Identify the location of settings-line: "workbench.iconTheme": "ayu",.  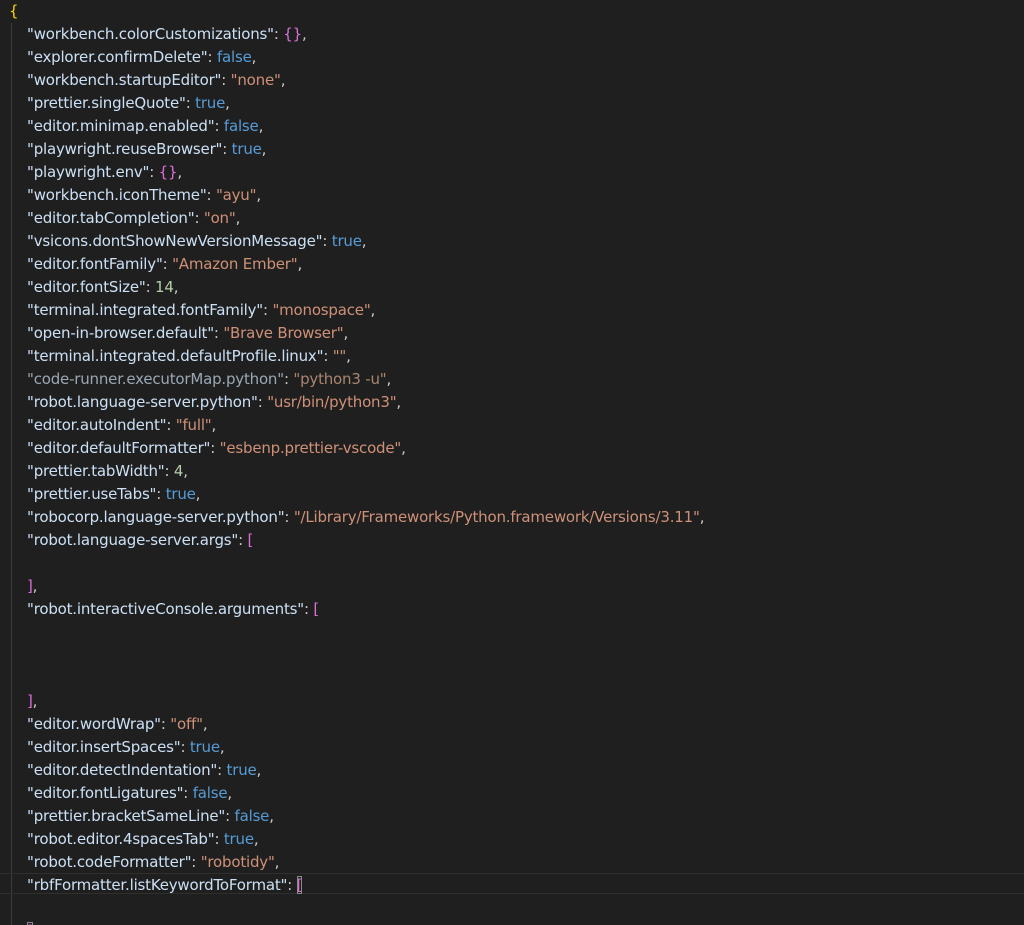
(144, 195).